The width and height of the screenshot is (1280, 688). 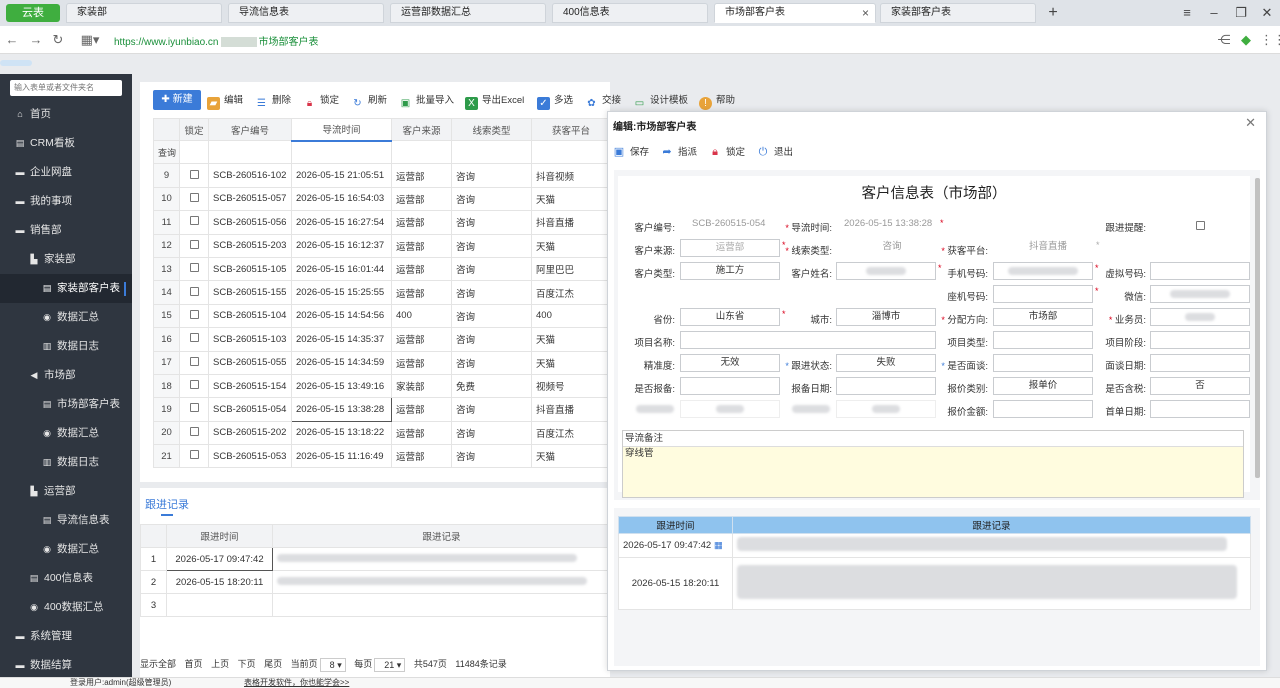 What do you see at coordinates (66, 636) in the screenshot?
I see `sidebar-item-system: ▬ 系统管理` at bounding box center [66, 636].